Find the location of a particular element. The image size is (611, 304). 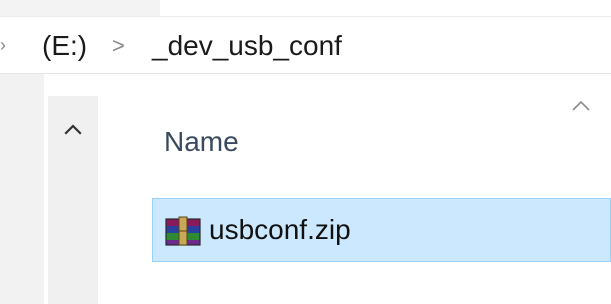

breadcrumb-current-folder: _dev_usb_conf is located at coordinates (247, 46).